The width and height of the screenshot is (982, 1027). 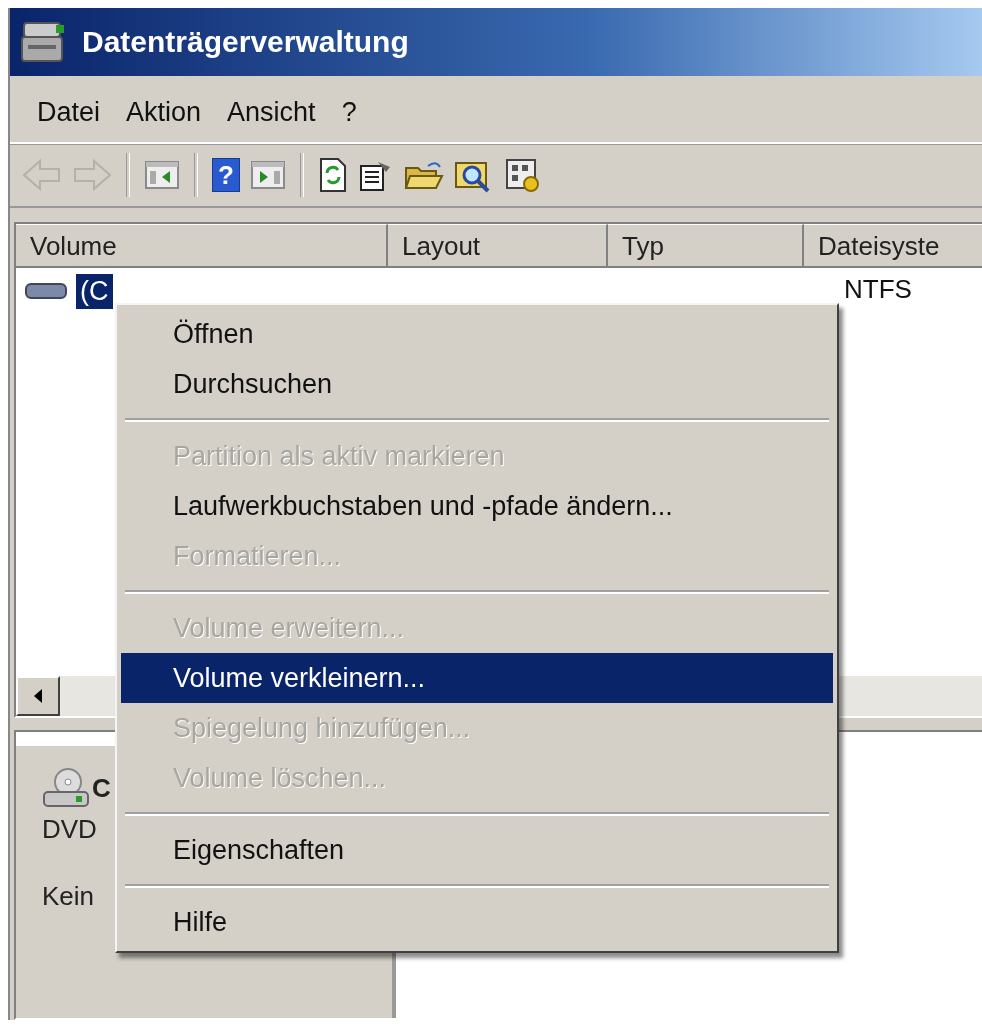 I want to click on disk-type: DVD, so click(x=70, y=829).